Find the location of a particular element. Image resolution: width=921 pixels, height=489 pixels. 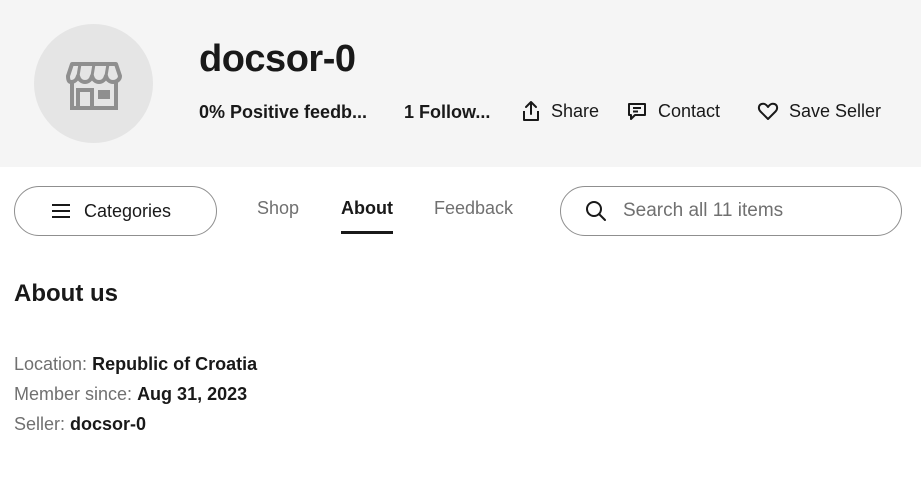

share-icon is located at coordinates (531, 111).